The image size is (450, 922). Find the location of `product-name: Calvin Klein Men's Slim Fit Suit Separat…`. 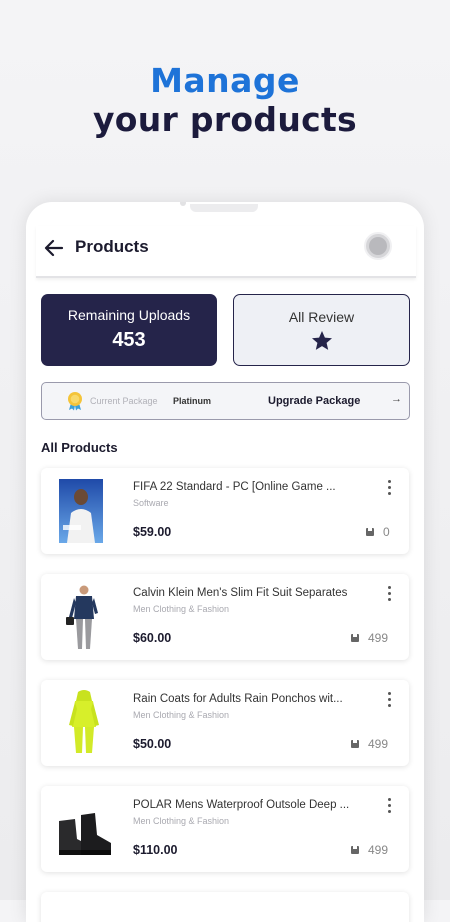

product-name: Calvin Klein Men's Slim Fit Suit Separat… is located at coordinates (240, 593).